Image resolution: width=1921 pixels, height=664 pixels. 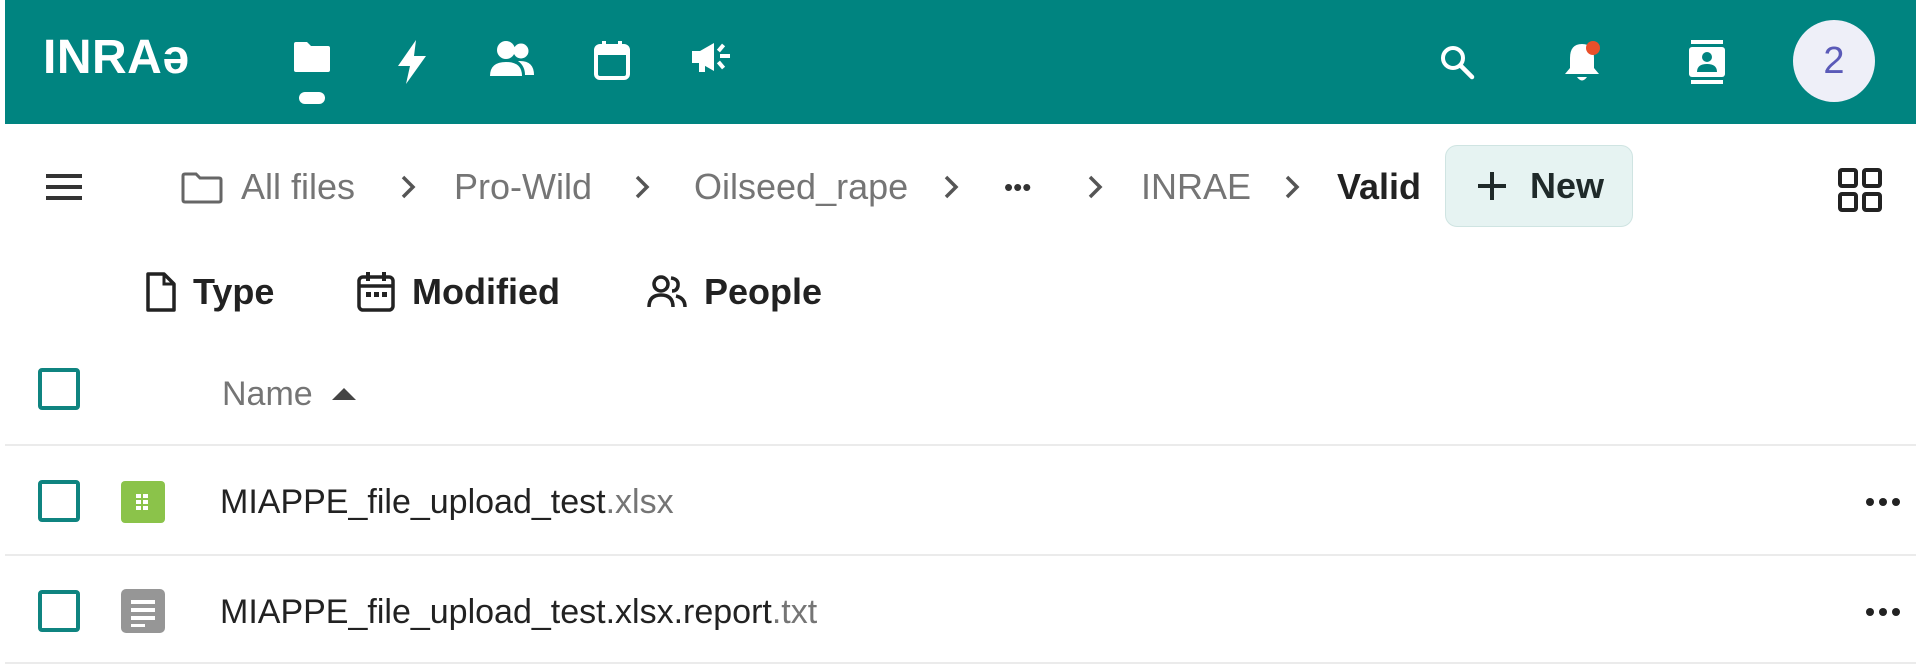 I want to click on app-activity, so click(x=412, y=62).